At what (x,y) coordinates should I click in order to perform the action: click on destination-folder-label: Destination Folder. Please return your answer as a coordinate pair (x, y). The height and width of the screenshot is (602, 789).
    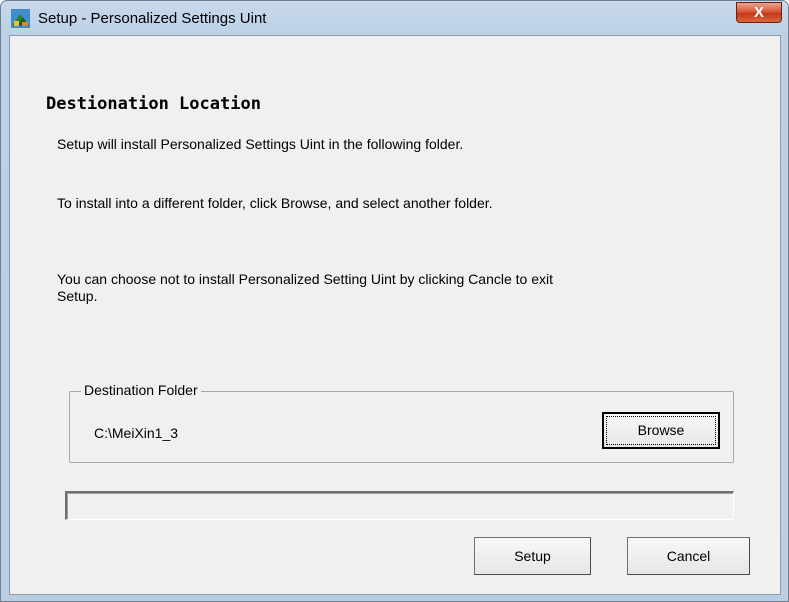
    Looking at the image, I should click on (141, 390).